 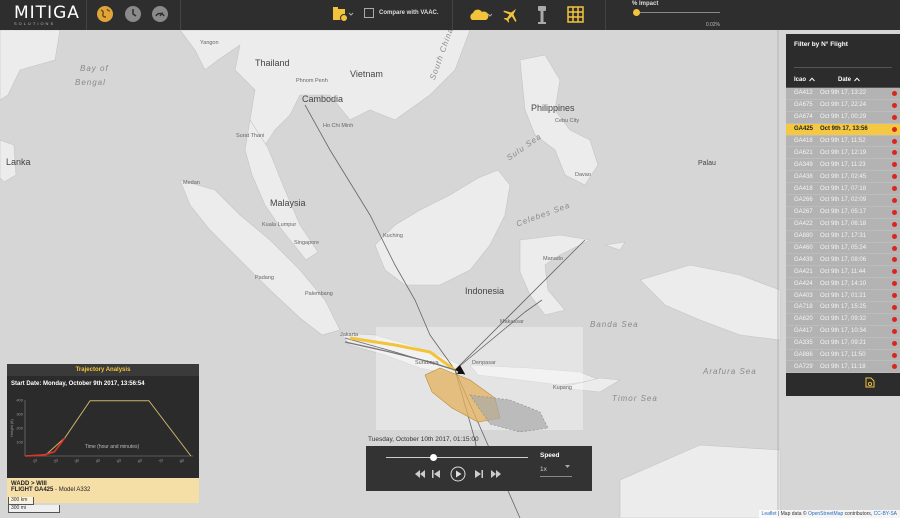 I want to click on gauge-icon, so click(x=160, y=14).